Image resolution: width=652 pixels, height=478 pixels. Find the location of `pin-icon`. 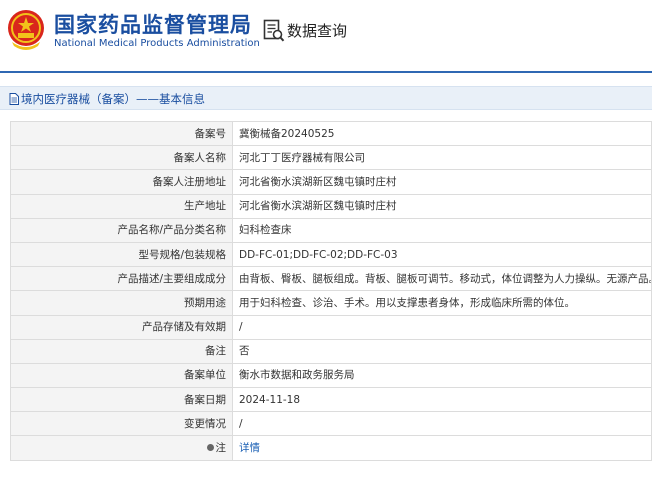

pin-icon is located at coordinates (210, 448).